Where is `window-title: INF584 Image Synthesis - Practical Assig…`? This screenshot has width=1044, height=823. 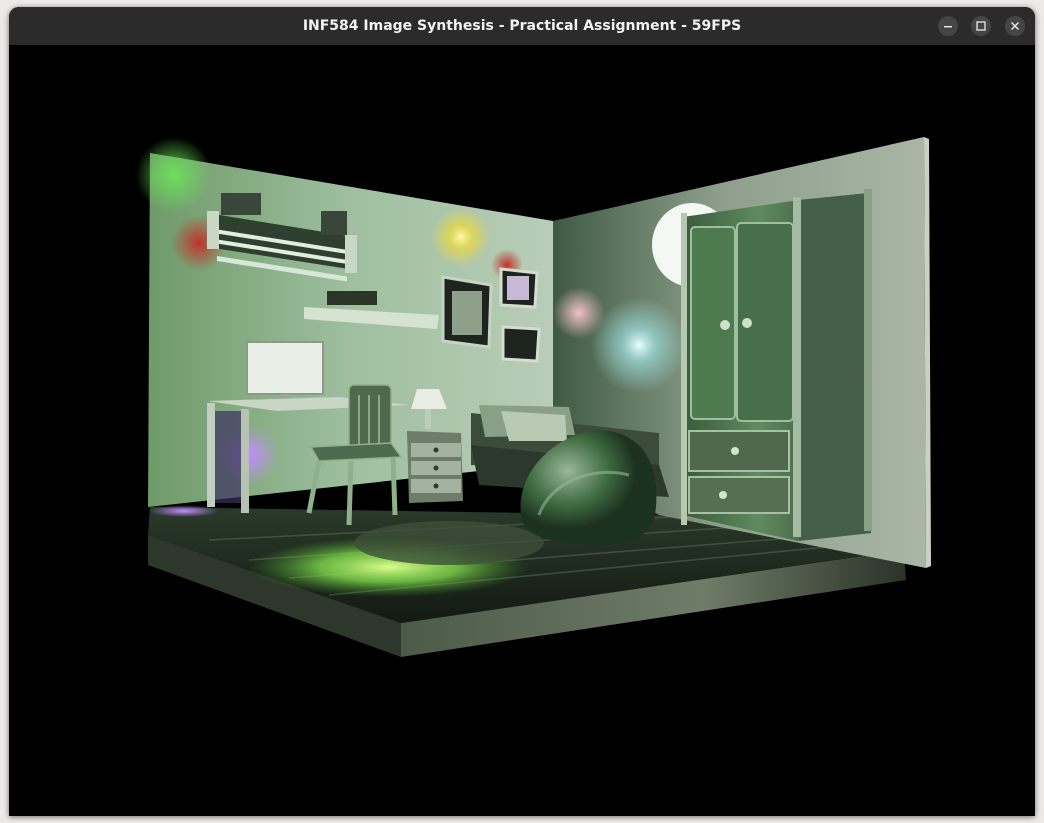 window-title: INF584 Image Synthesis - Practical Assig… is located at coordinates (522, 26).